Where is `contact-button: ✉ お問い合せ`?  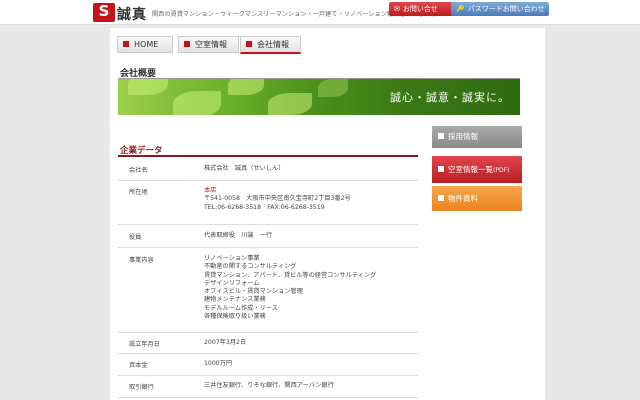 contact-button: ✉ お問い合せ is located at coordinates (421, 9).